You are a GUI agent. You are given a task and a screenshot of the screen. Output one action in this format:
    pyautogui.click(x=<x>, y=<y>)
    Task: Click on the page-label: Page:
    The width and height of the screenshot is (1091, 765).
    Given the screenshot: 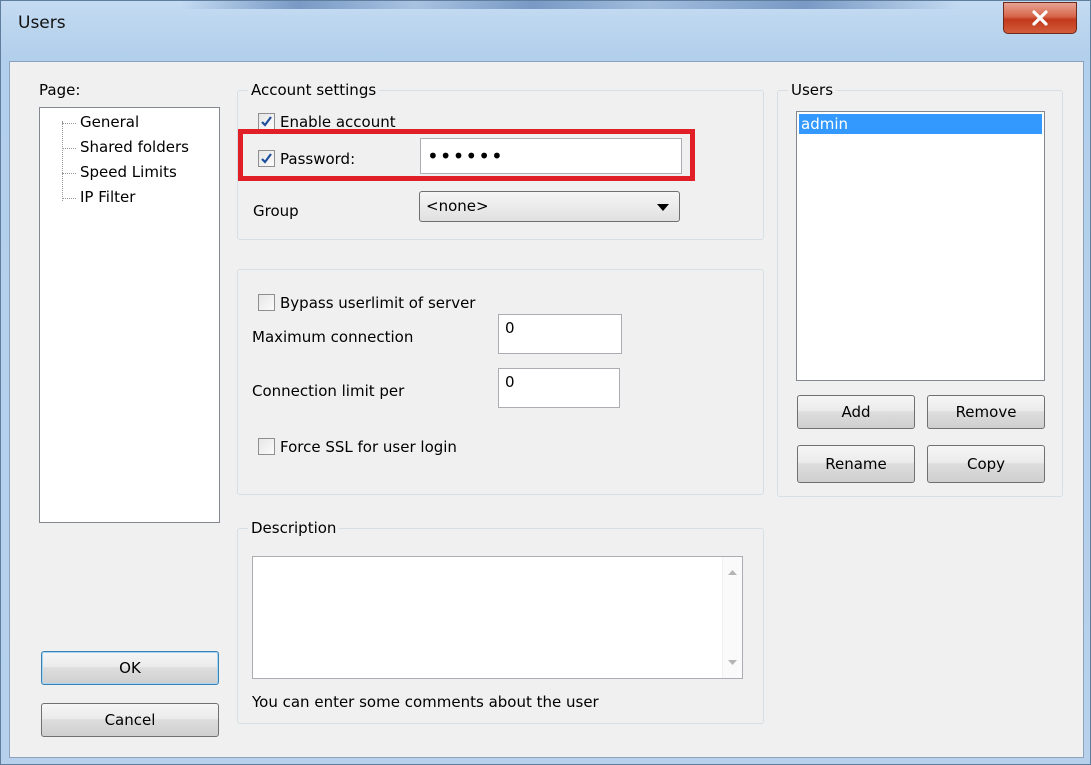 What is the action you would take?
    pyautogui.click(x=60, y=90)
    